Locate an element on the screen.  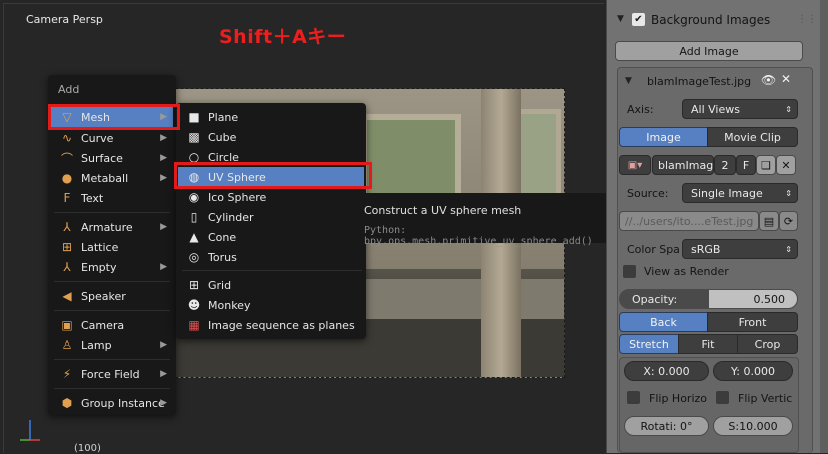
submenu-arrow-icon: ▶ is located at coordinates (163, 138).